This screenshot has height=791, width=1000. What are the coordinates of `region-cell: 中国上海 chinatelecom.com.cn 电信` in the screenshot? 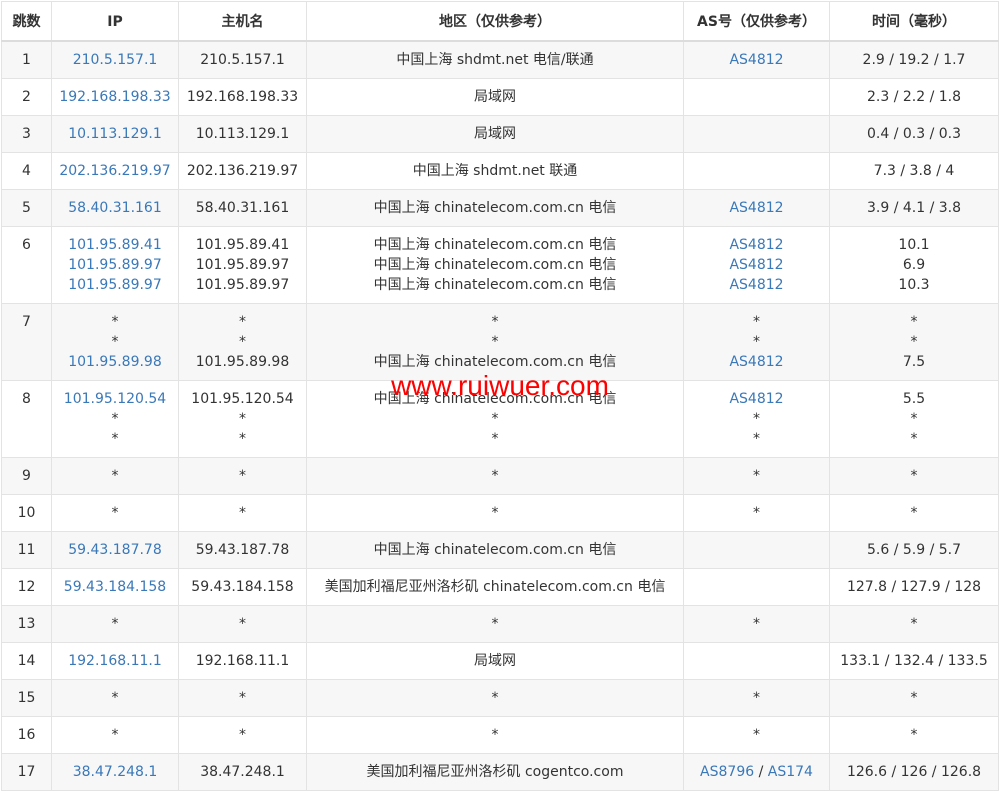 It's located at (495, 208).